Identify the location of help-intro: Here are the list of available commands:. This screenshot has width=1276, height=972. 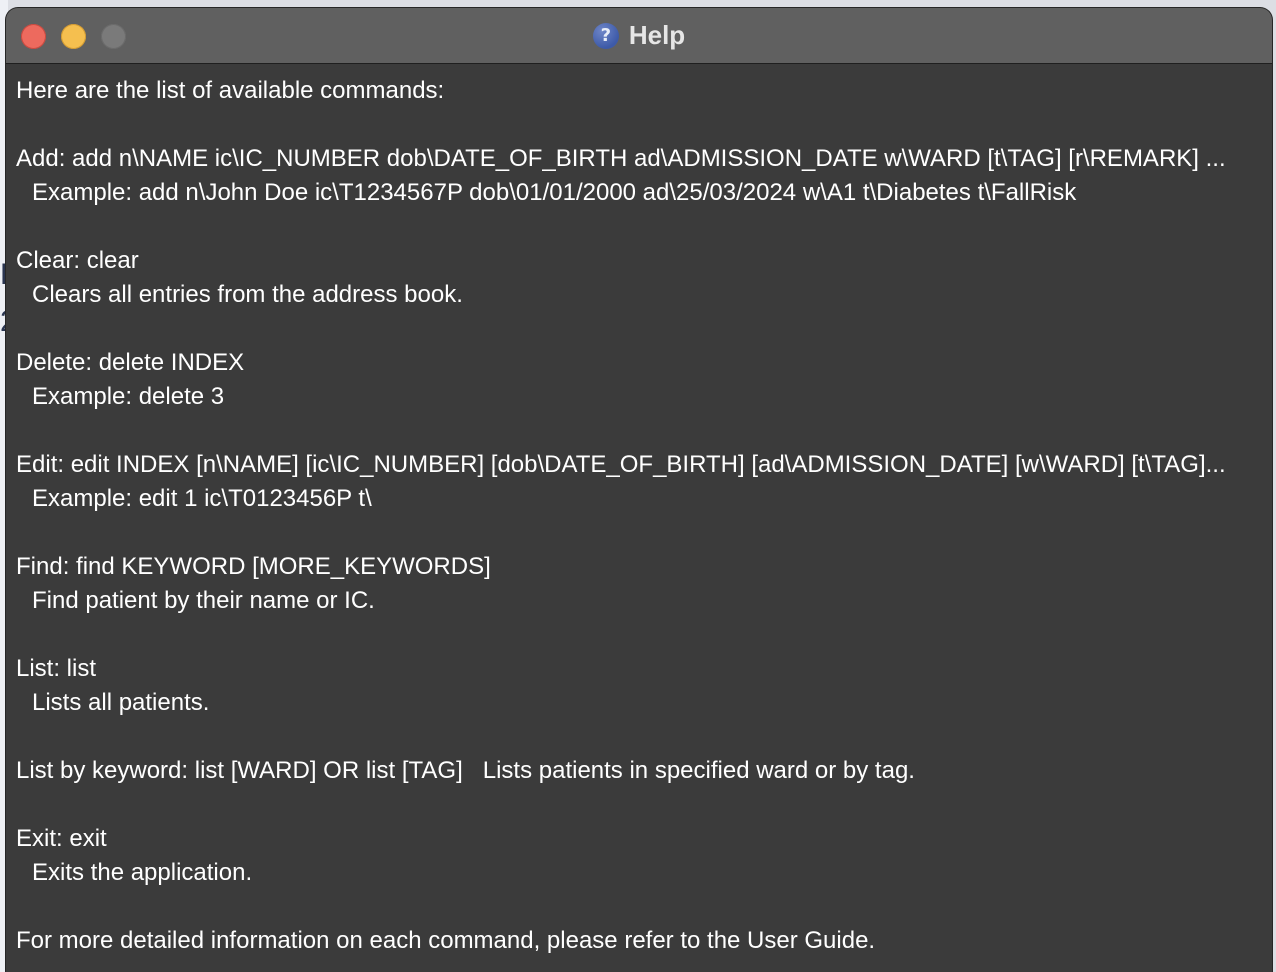
(230, 90).